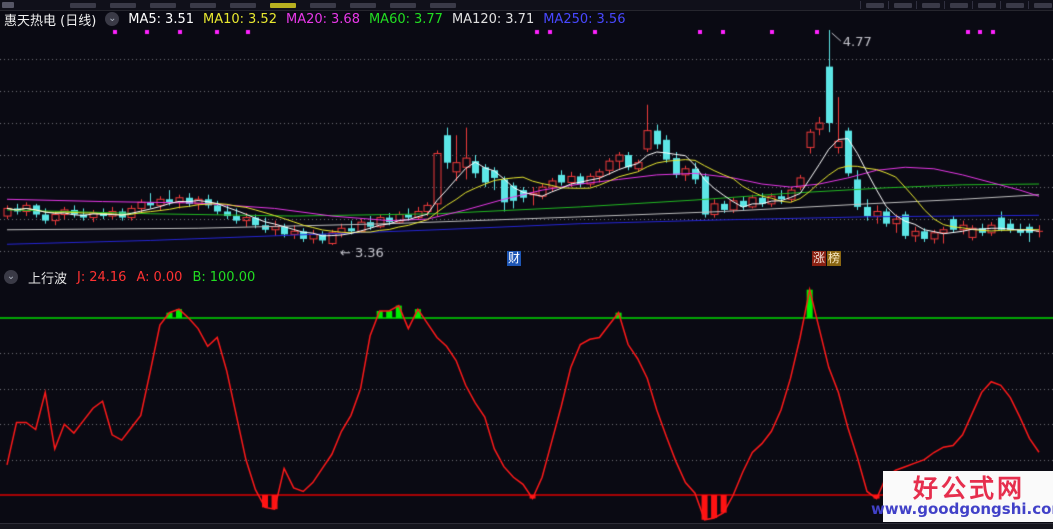 This screenshot has height=529, width=1053. I want to click on watermark-url: www.goodgongshi.com, so click(961, 508).